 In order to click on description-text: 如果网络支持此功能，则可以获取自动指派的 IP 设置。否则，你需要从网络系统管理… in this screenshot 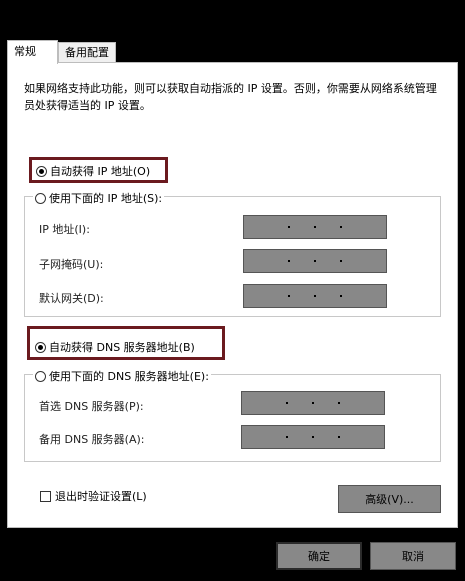, I will do `click(230, 97)`.